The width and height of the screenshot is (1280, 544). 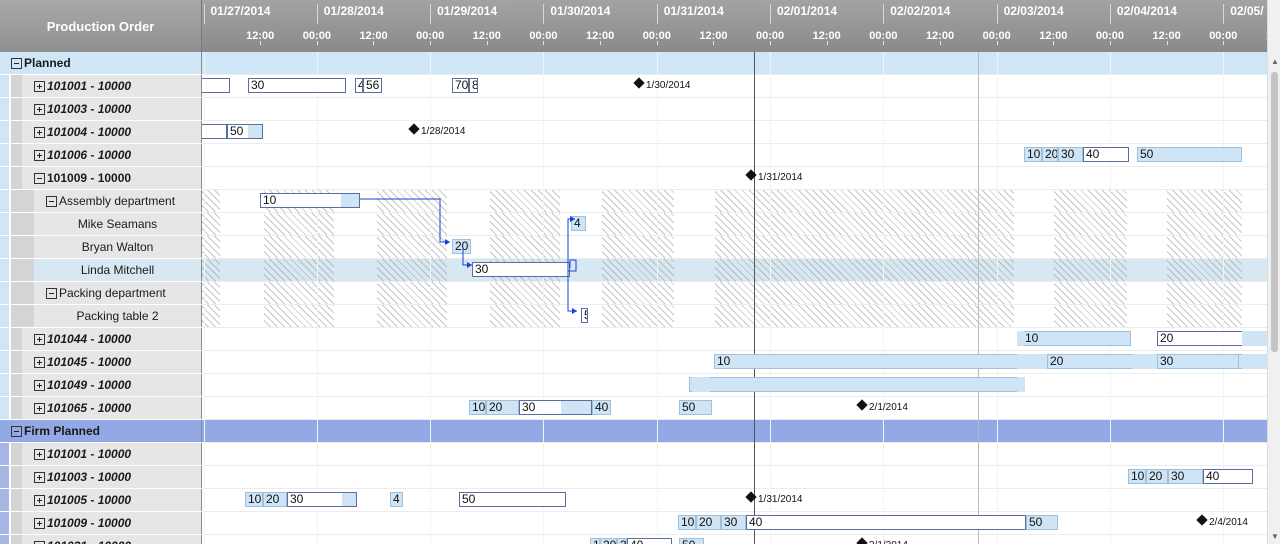 I want to click on row-label: 101006 - 10000, so click(x=89, y=155).